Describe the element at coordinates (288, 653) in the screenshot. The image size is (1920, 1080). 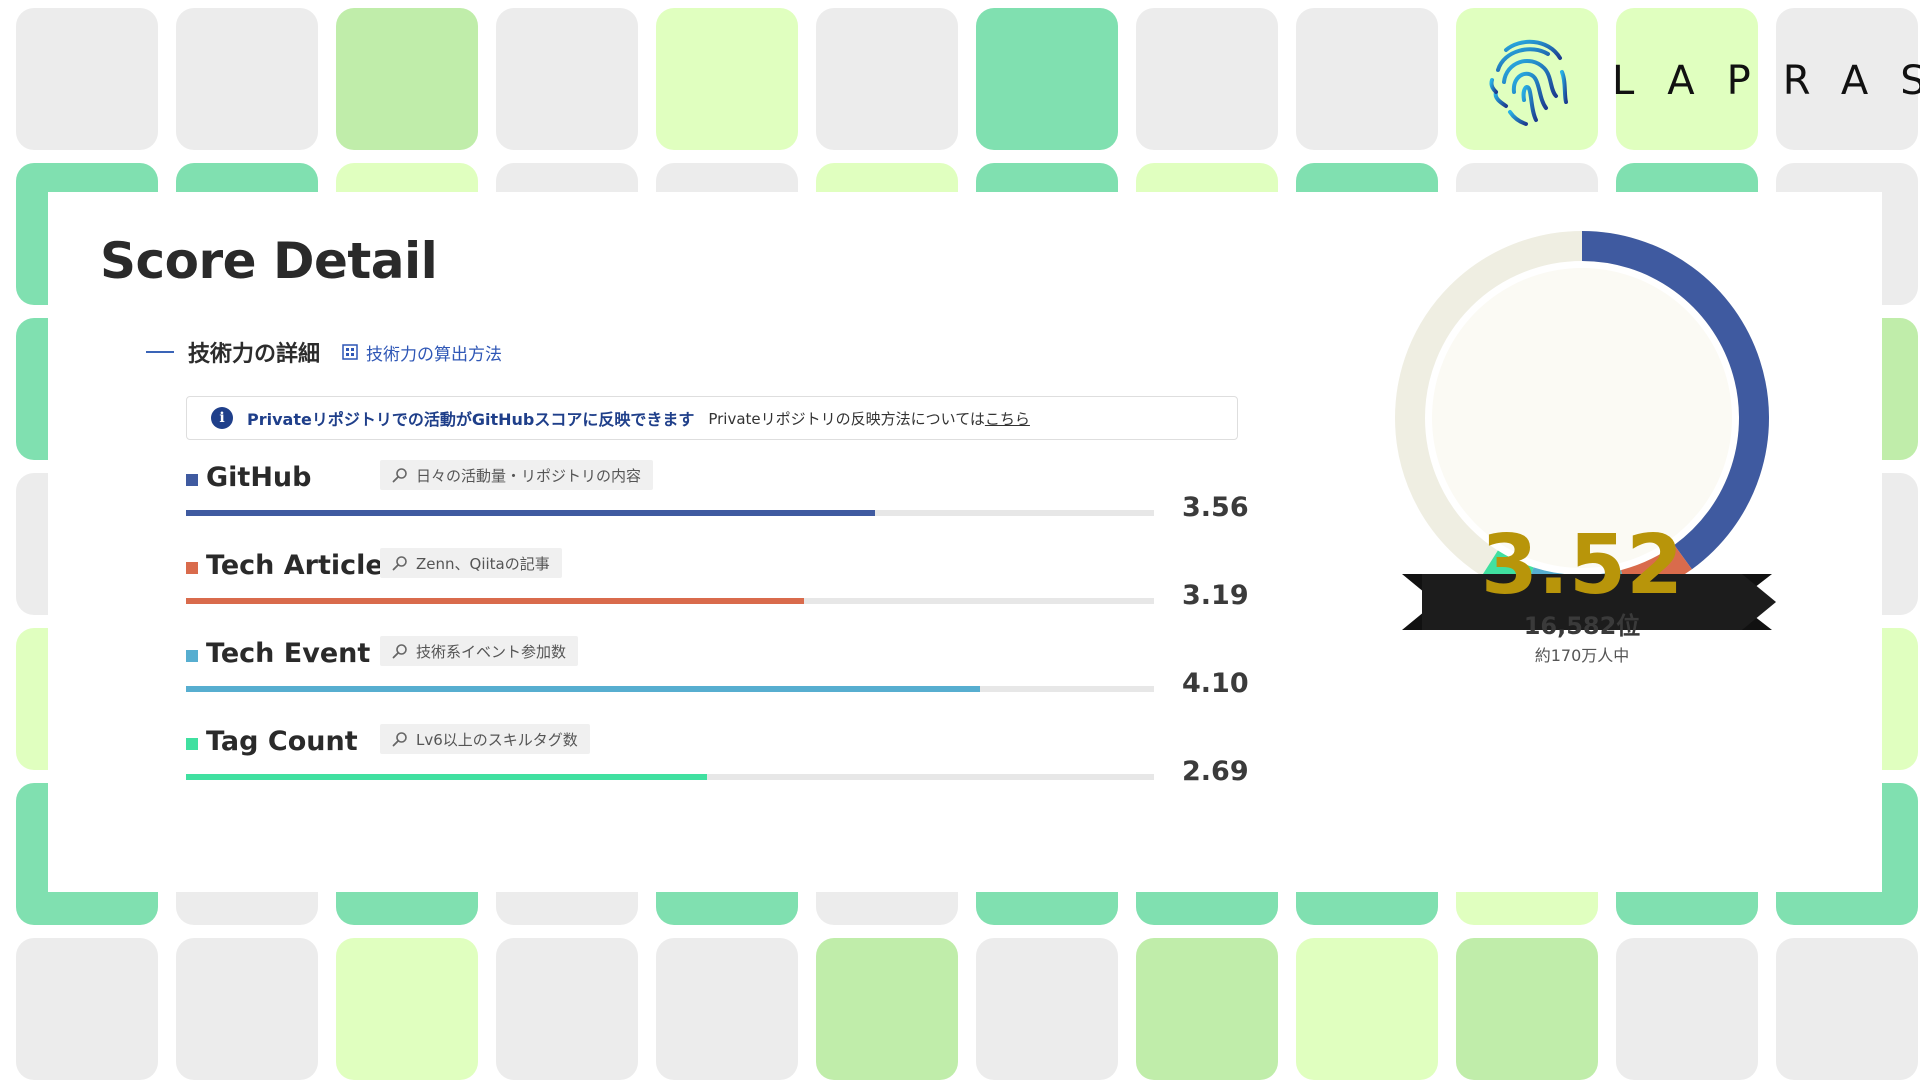
I see `metric-name: Tech Event` at that location.